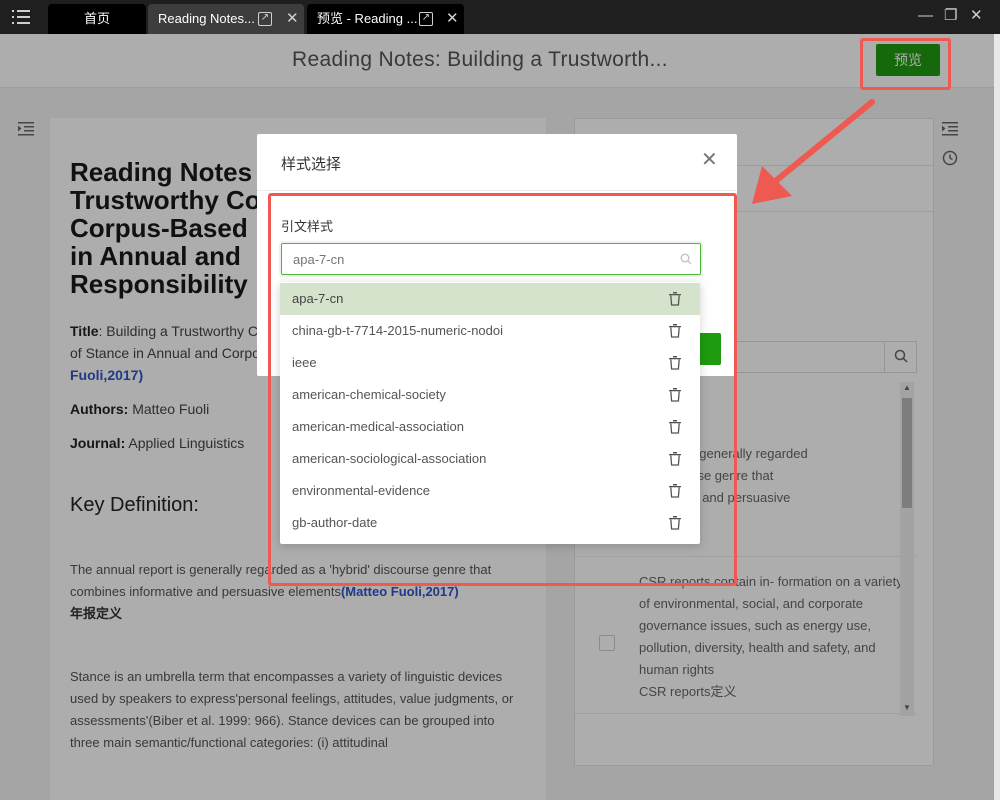 This screenshot has width=1000, height=800. What do you see at coordinates (497, 190) in the screenshot?
I see `divider` at bounding box center [497, 190].